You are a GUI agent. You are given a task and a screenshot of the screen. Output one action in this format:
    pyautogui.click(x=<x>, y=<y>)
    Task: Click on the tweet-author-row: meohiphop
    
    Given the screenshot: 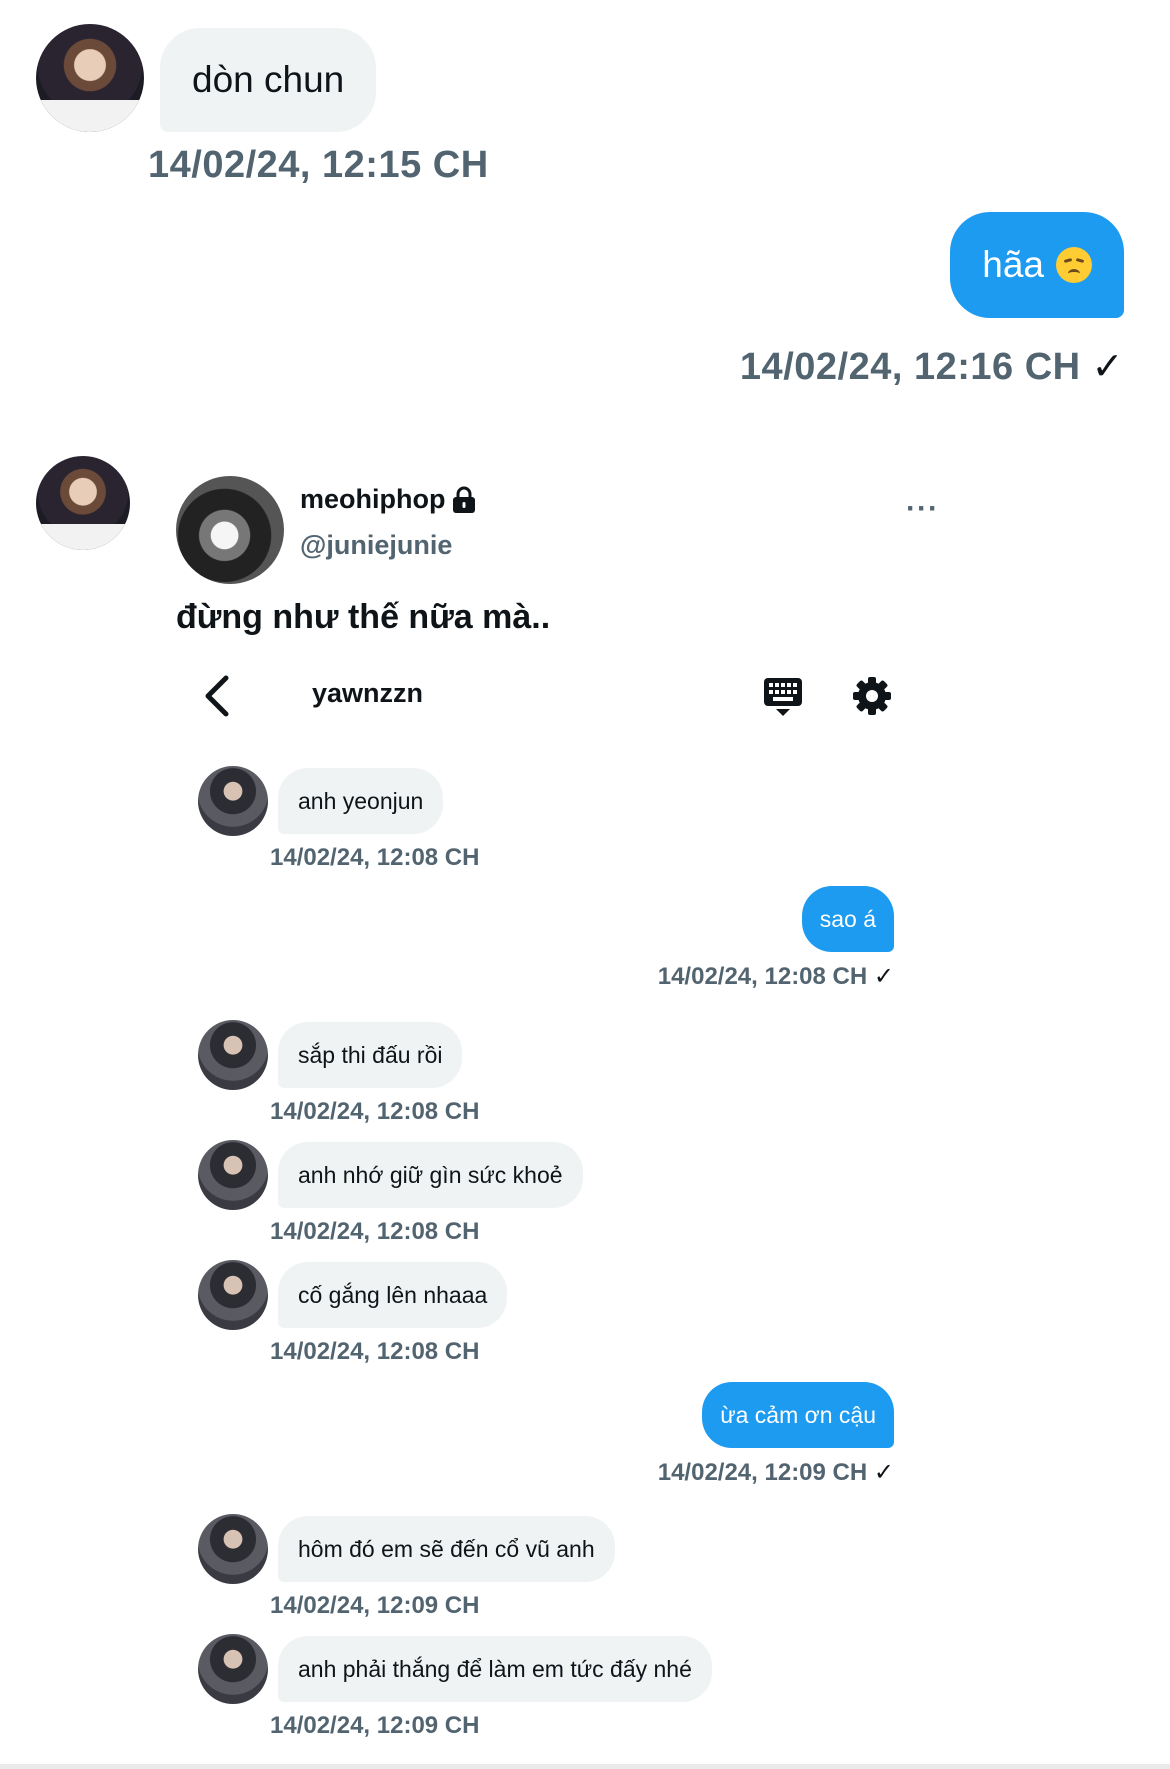 What is the action you would take?
    pyautogui.click(x=388, y=499)
    